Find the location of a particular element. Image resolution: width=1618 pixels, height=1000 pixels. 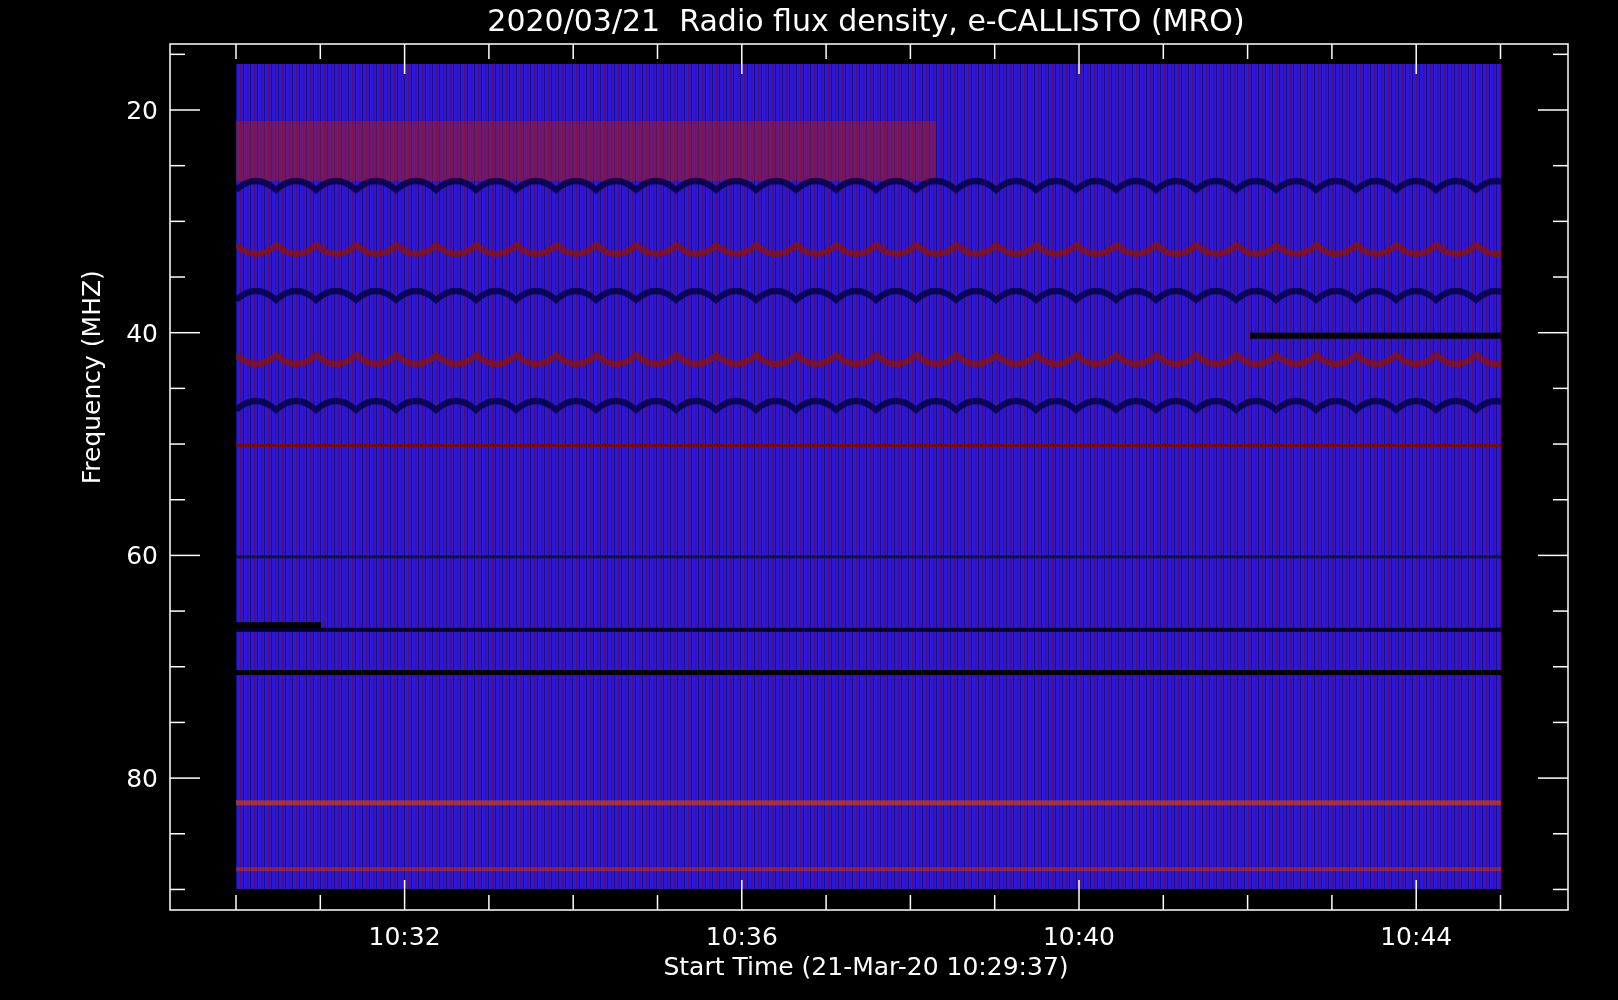

axis-label: Start Time (21-Mar-20 10:29:37) is located at coordinates (866, 966).